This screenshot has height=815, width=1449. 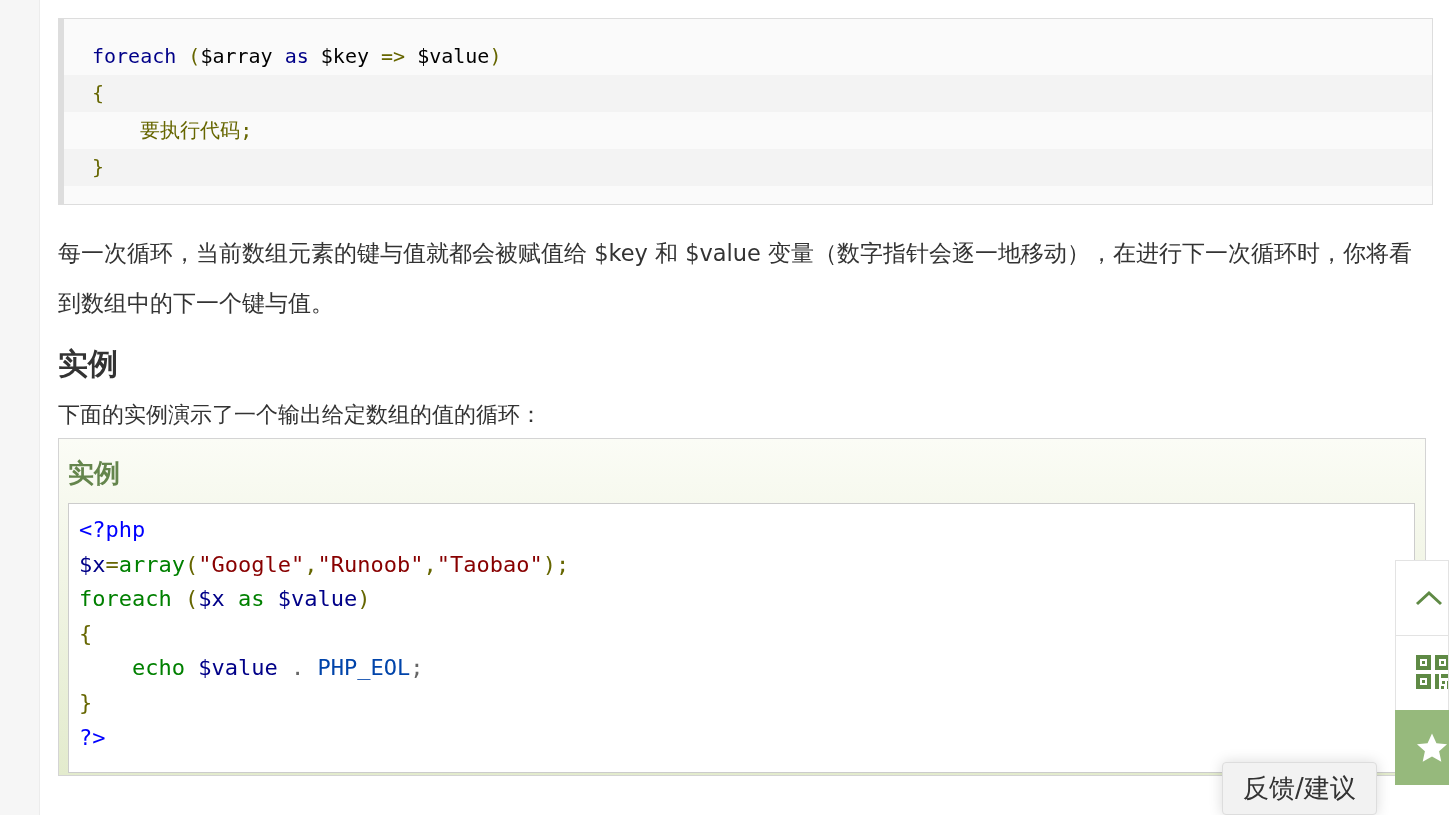 What do you see at coordinates (88, 364) in the screenshot?
I see `section-heading: 实例` at bounding box center [88, 364].